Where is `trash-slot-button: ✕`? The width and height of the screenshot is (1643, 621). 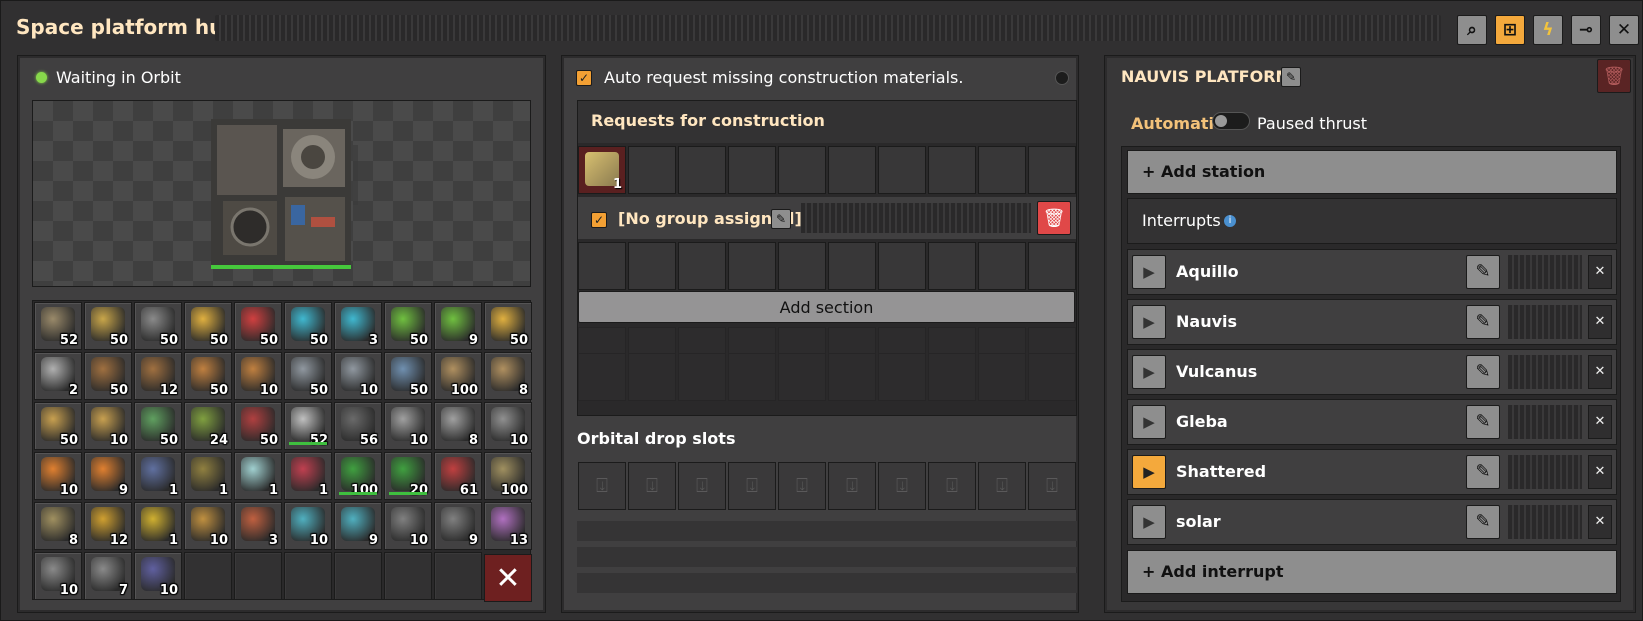 trash-slot-button: ✕ is located at coordinates (508, 578).